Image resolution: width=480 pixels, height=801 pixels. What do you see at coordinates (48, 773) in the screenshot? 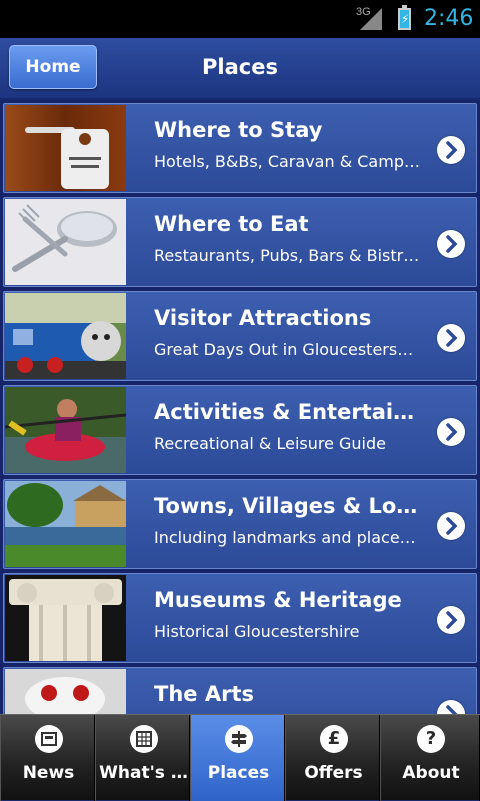
I see `tab-label: News` at bounding box center [48, 773].